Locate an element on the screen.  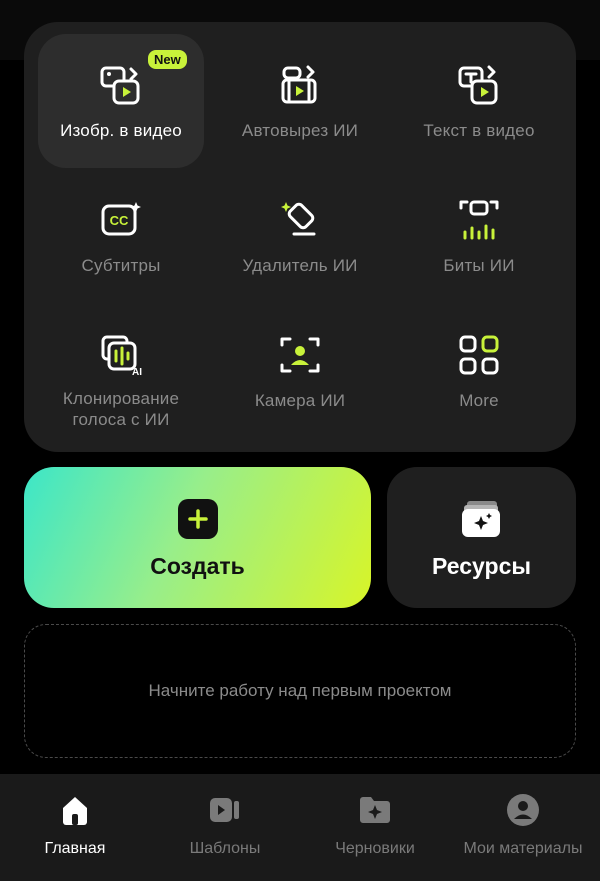
nav-label: Шаблоны is located at coordinates (225, 848).